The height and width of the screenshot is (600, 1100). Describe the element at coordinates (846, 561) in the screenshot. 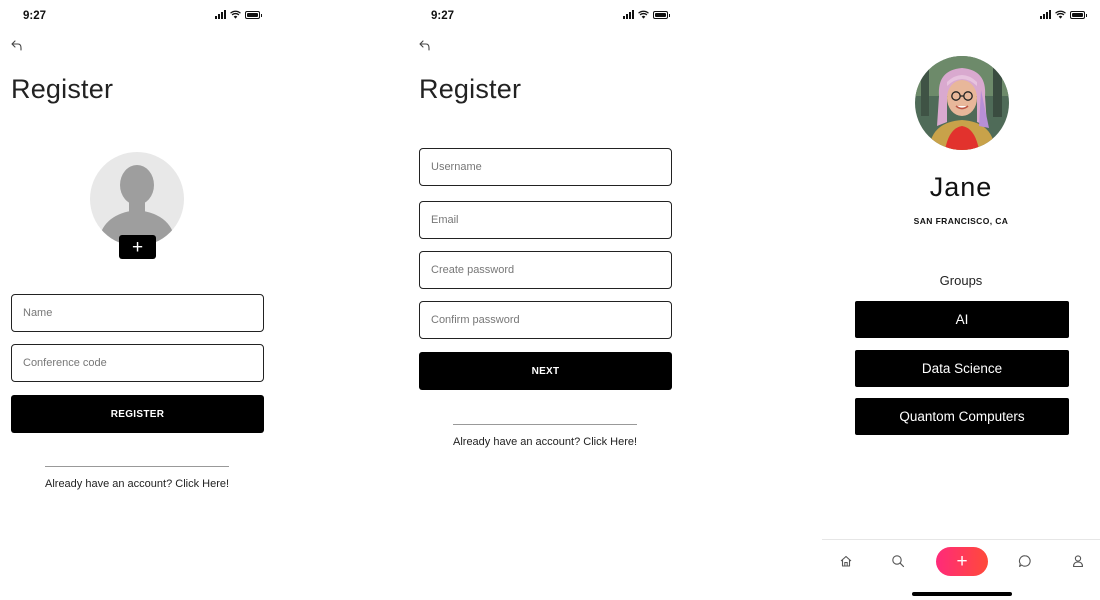

I see `home-icon` at that location.